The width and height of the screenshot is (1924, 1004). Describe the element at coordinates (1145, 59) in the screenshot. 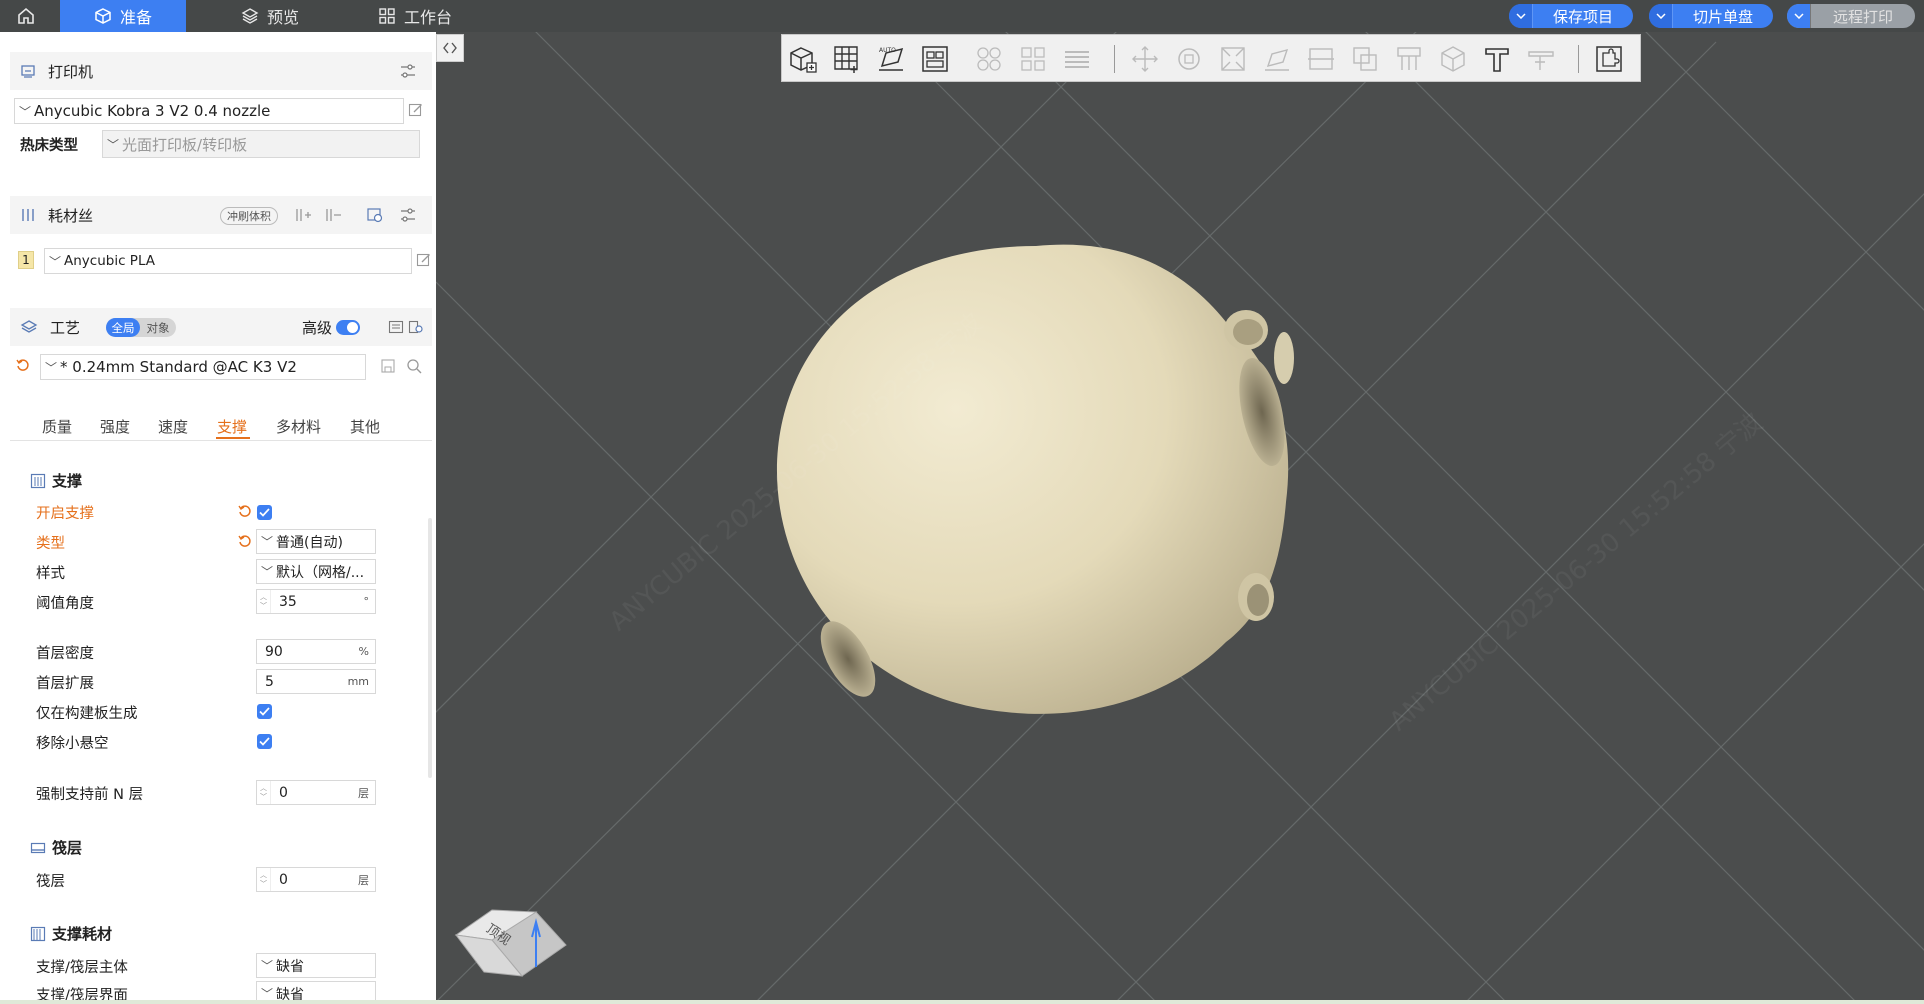

I see `move-icon` at that location.